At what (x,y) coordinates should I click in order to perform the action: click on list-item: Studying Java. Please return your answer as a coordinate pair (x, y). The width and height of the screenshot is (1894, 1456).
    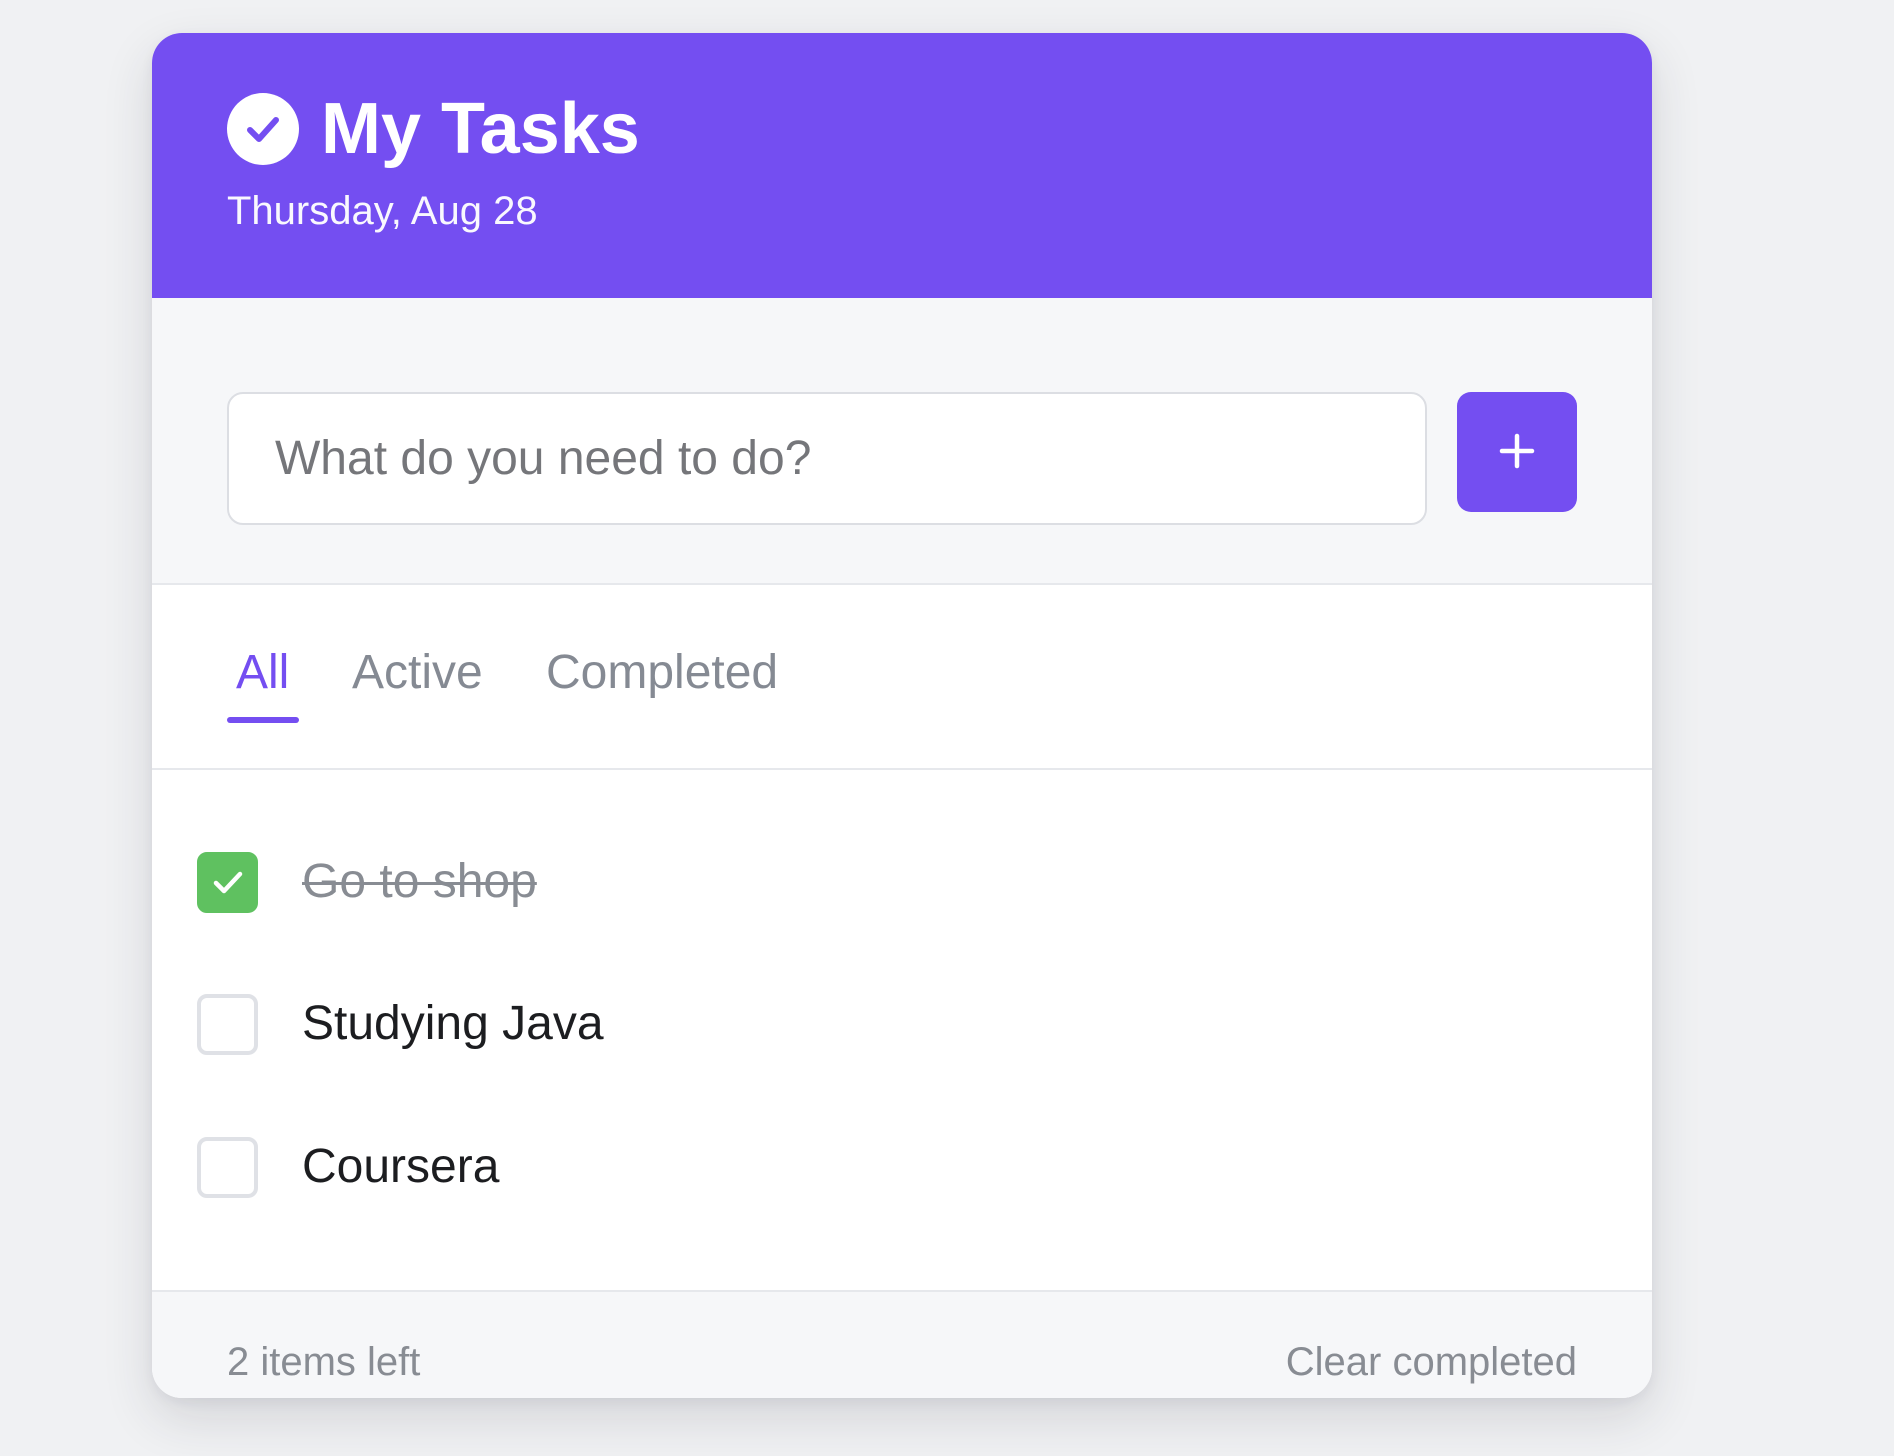
    Looking at the image, I should click on (897, 1024).